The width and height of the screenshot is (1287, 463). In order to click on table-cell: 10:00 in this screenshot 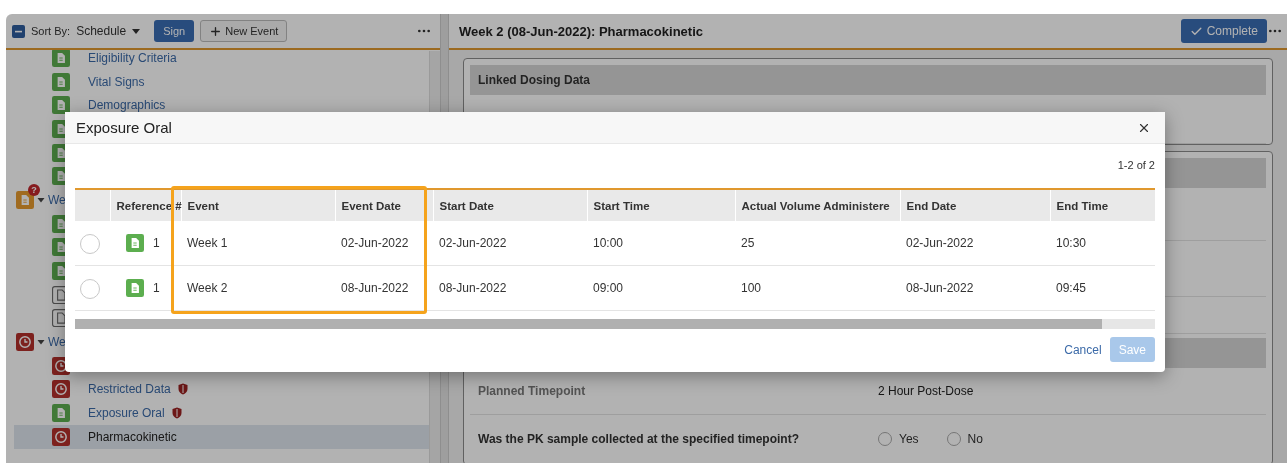, I will do `click(661, 243)`.